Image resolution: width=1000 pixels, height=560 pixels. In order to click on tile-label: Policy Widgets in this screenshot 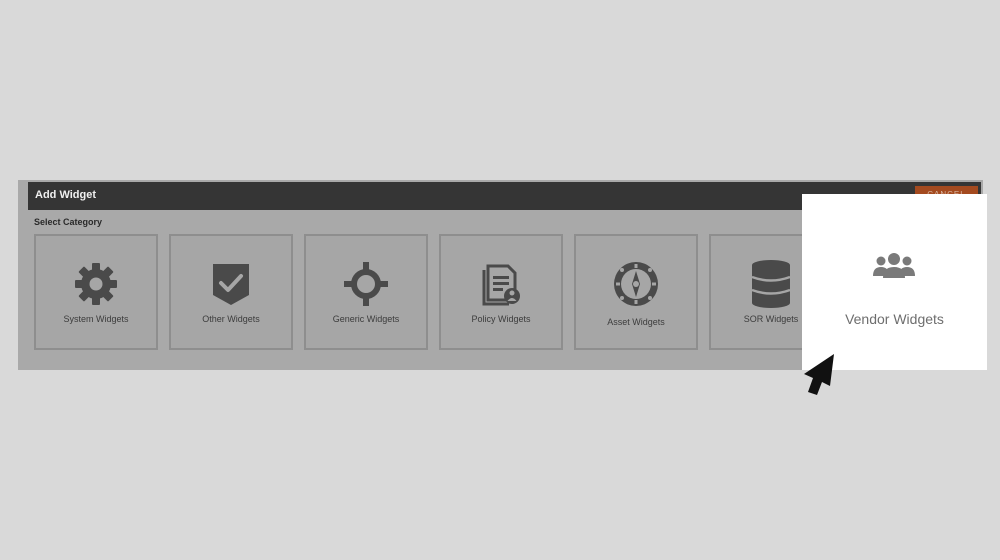, I will do `click(501, 319)`.